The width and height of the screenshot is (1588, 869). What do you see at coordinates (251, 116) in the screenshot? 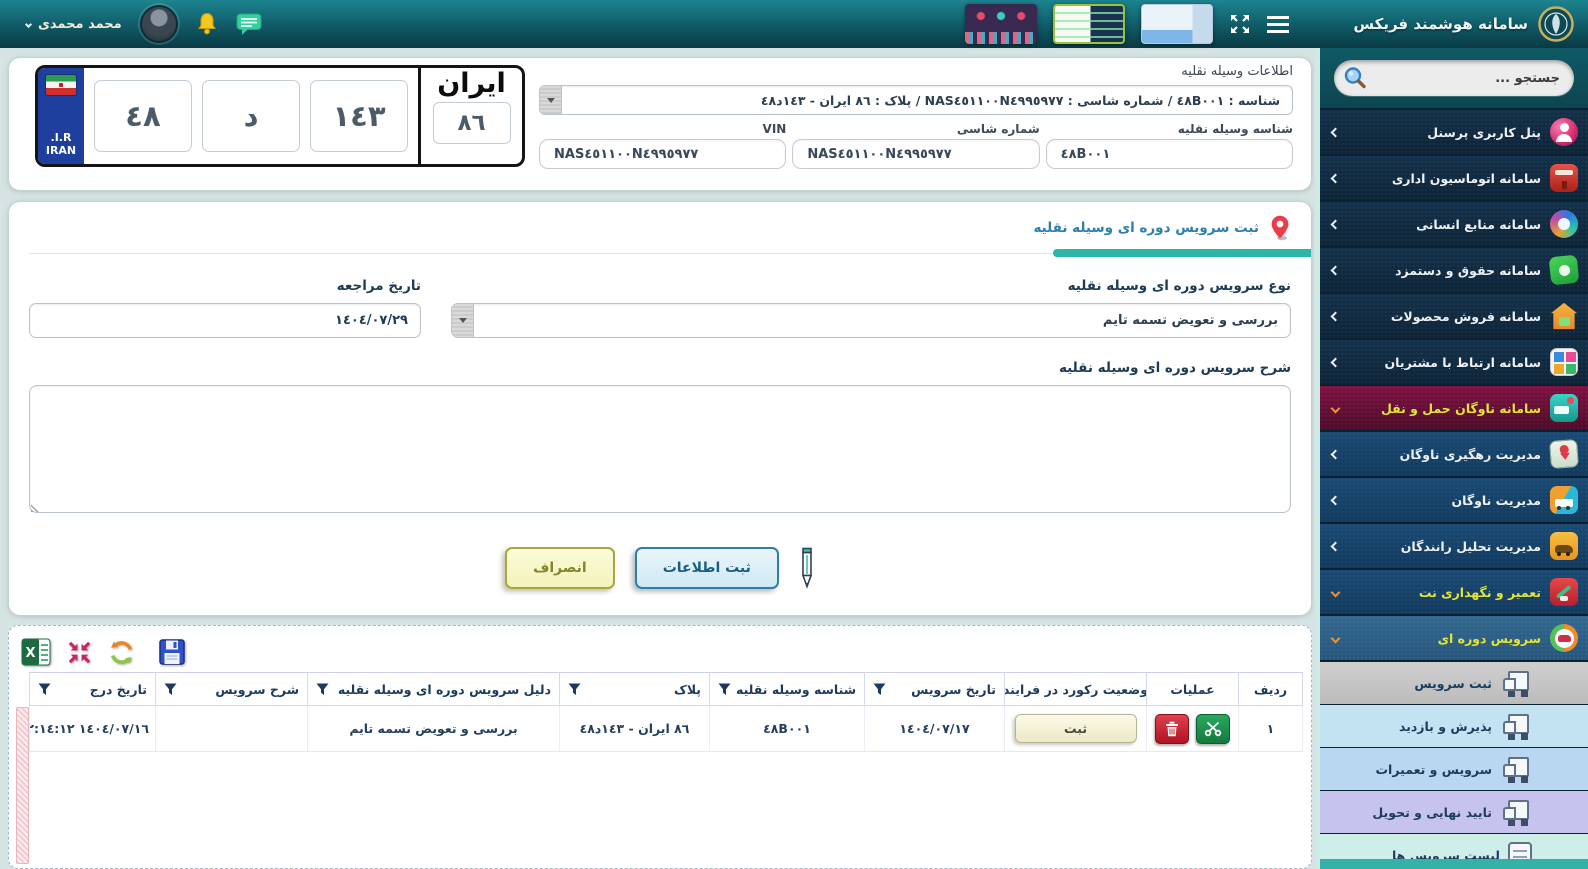
I see `plate-letter: د` at bounding box center [251, 116].